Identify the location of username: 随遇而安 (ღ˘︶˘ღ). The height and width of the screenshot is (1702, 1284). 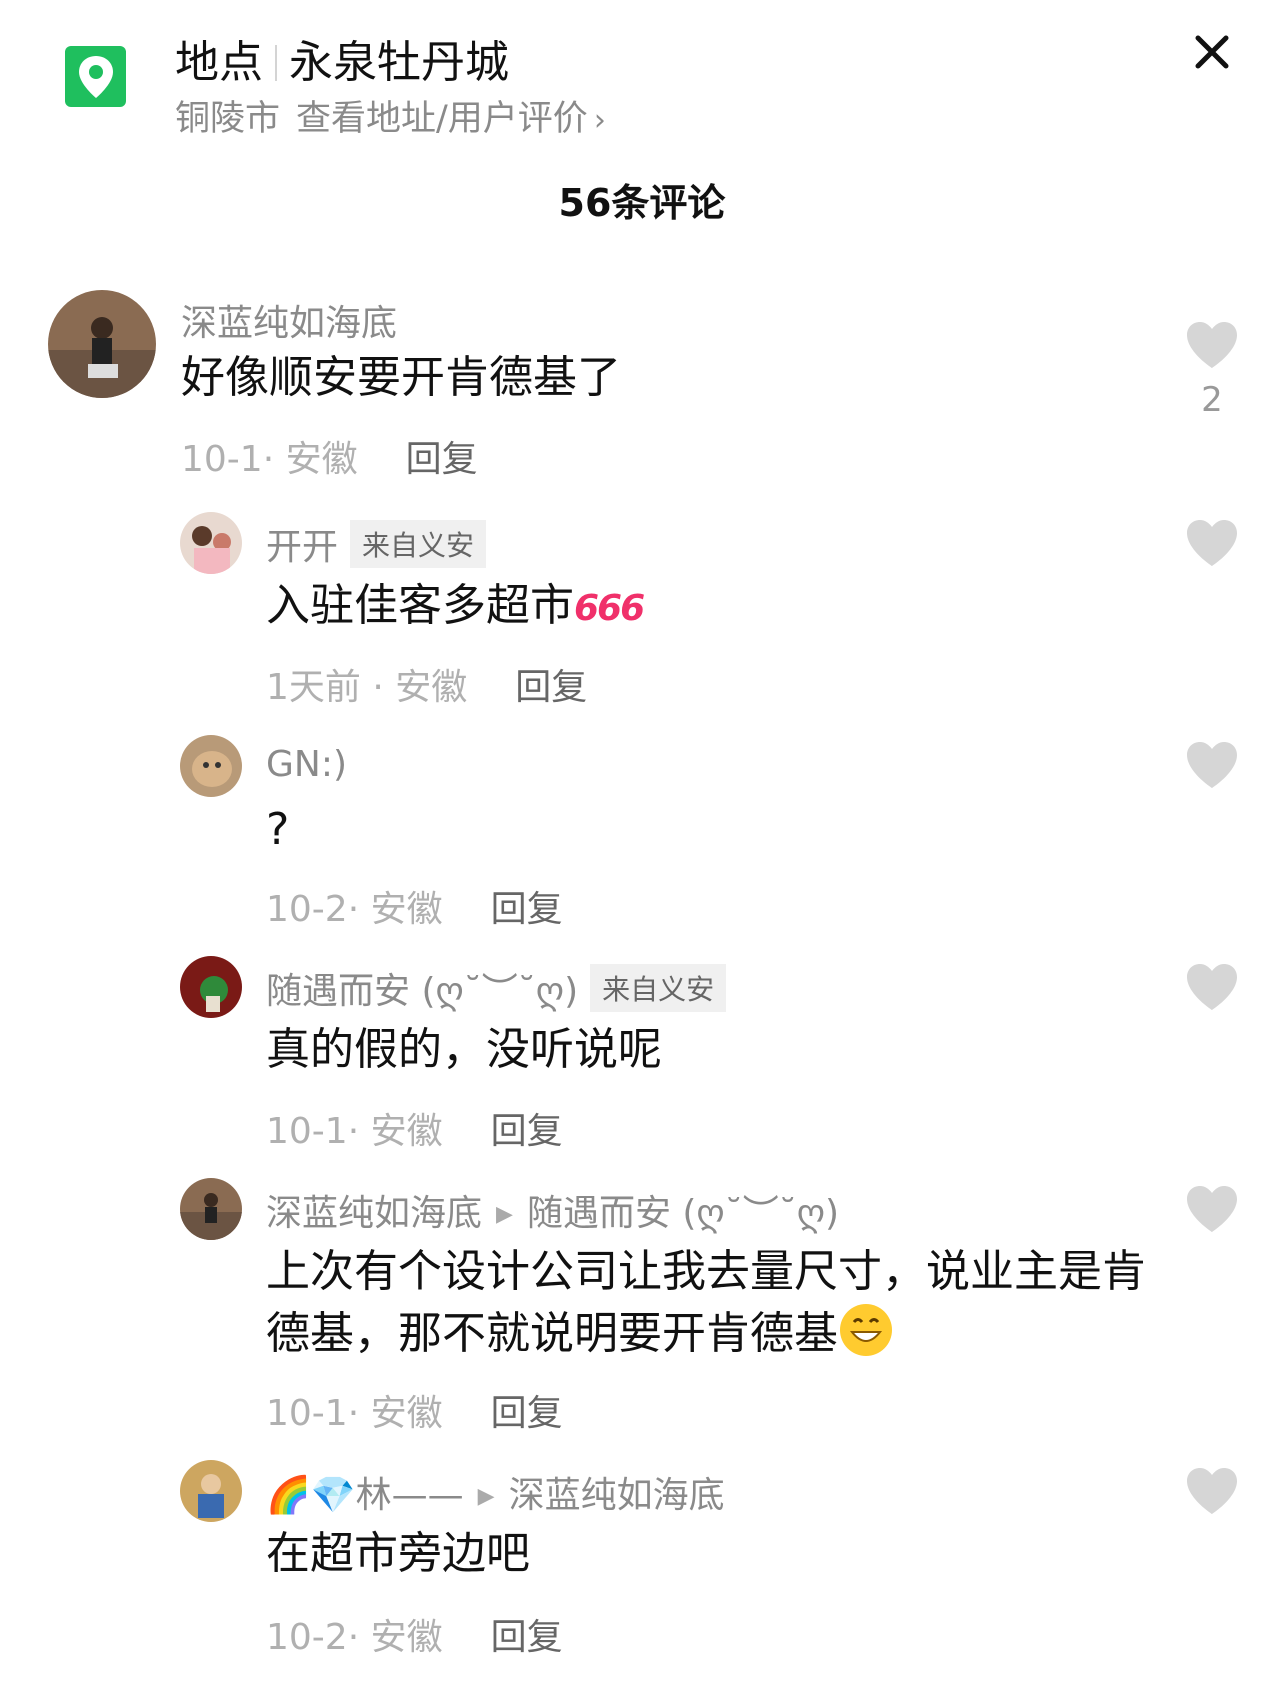
(422, 991).